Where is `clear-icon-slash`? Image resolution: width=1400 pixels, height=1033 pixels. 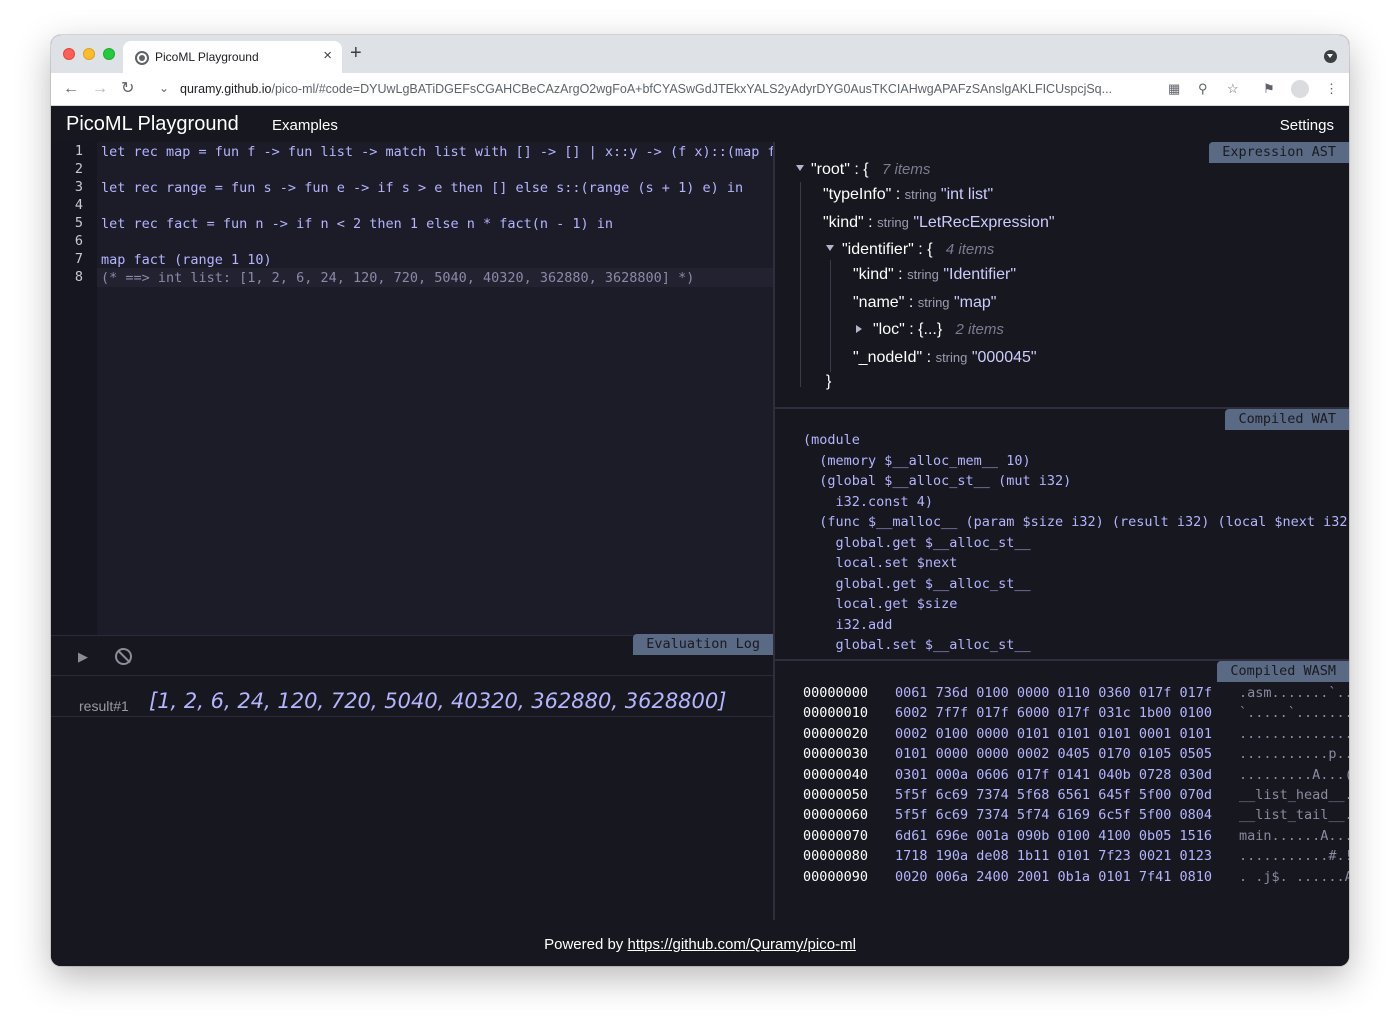
clear-icon-slash is located at coordinates (124, 656).